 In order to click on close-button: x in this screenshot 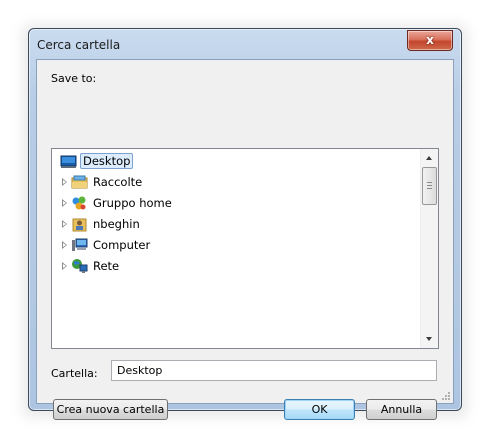, I will do `click(430, 40)`.